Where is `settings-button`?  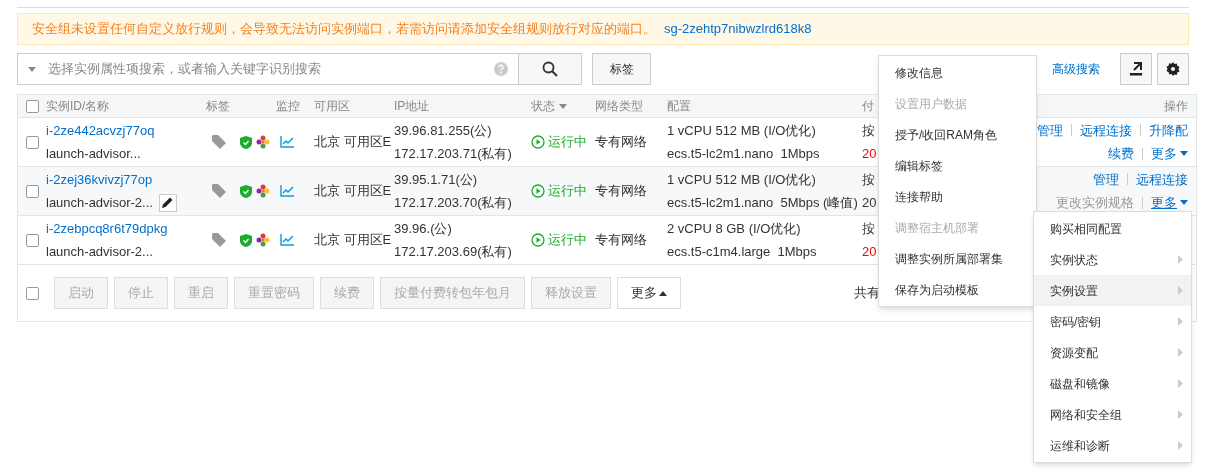
settings-button is located at coordinates (1173, 69).